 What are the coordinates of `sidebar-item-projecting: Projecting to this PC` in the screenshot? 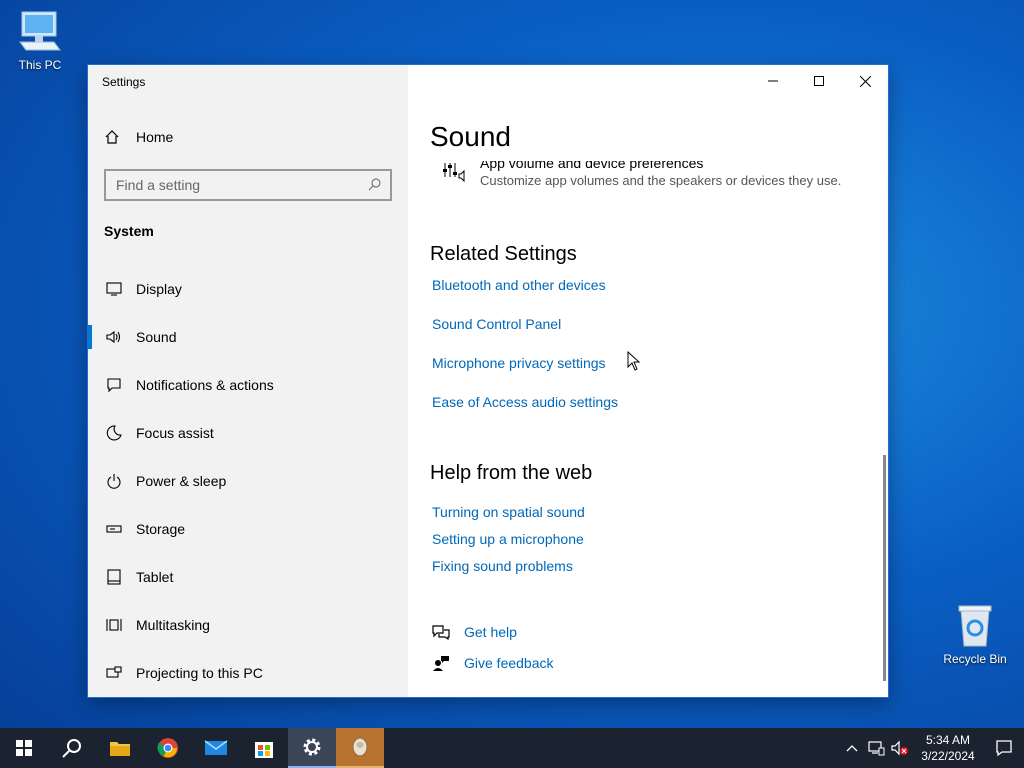 It's located at (248, 673).